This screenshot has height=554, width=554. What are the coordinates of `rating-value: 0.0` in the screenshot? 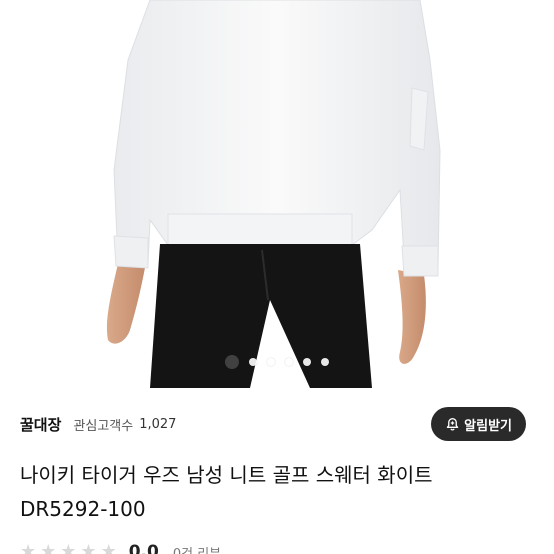 It's located at (143, 548).